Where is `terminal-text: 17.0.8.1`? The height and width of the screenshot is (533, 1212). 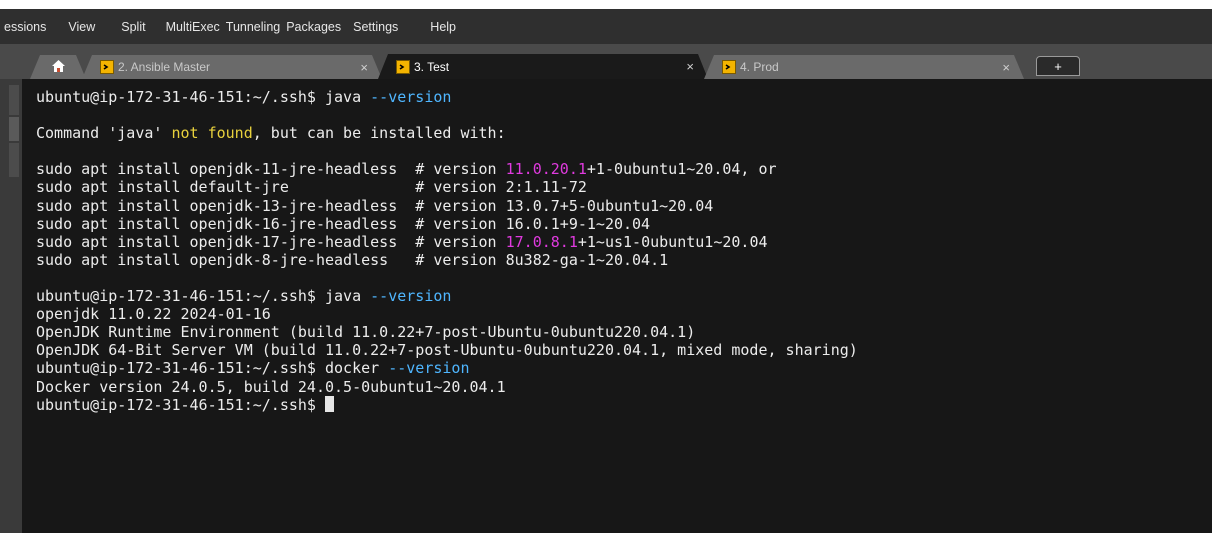 terminal-text: 17.0.8.1 is located at coordinates (541, 241).